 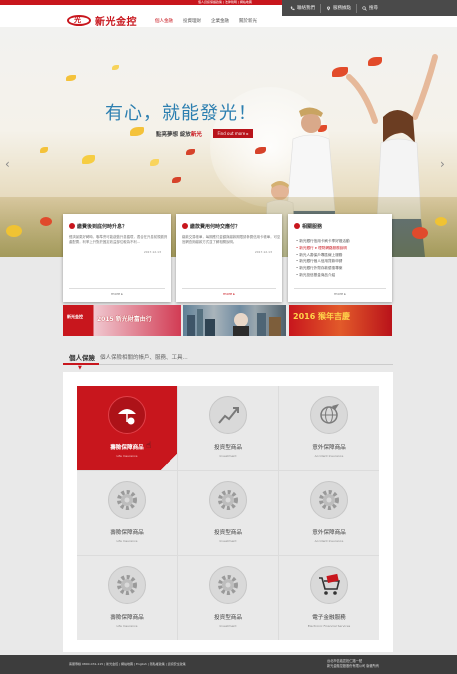 What do you see at coordinates (292, 8) in the screenshot?
I see `phone-icon` at bounding box center [292, 8].